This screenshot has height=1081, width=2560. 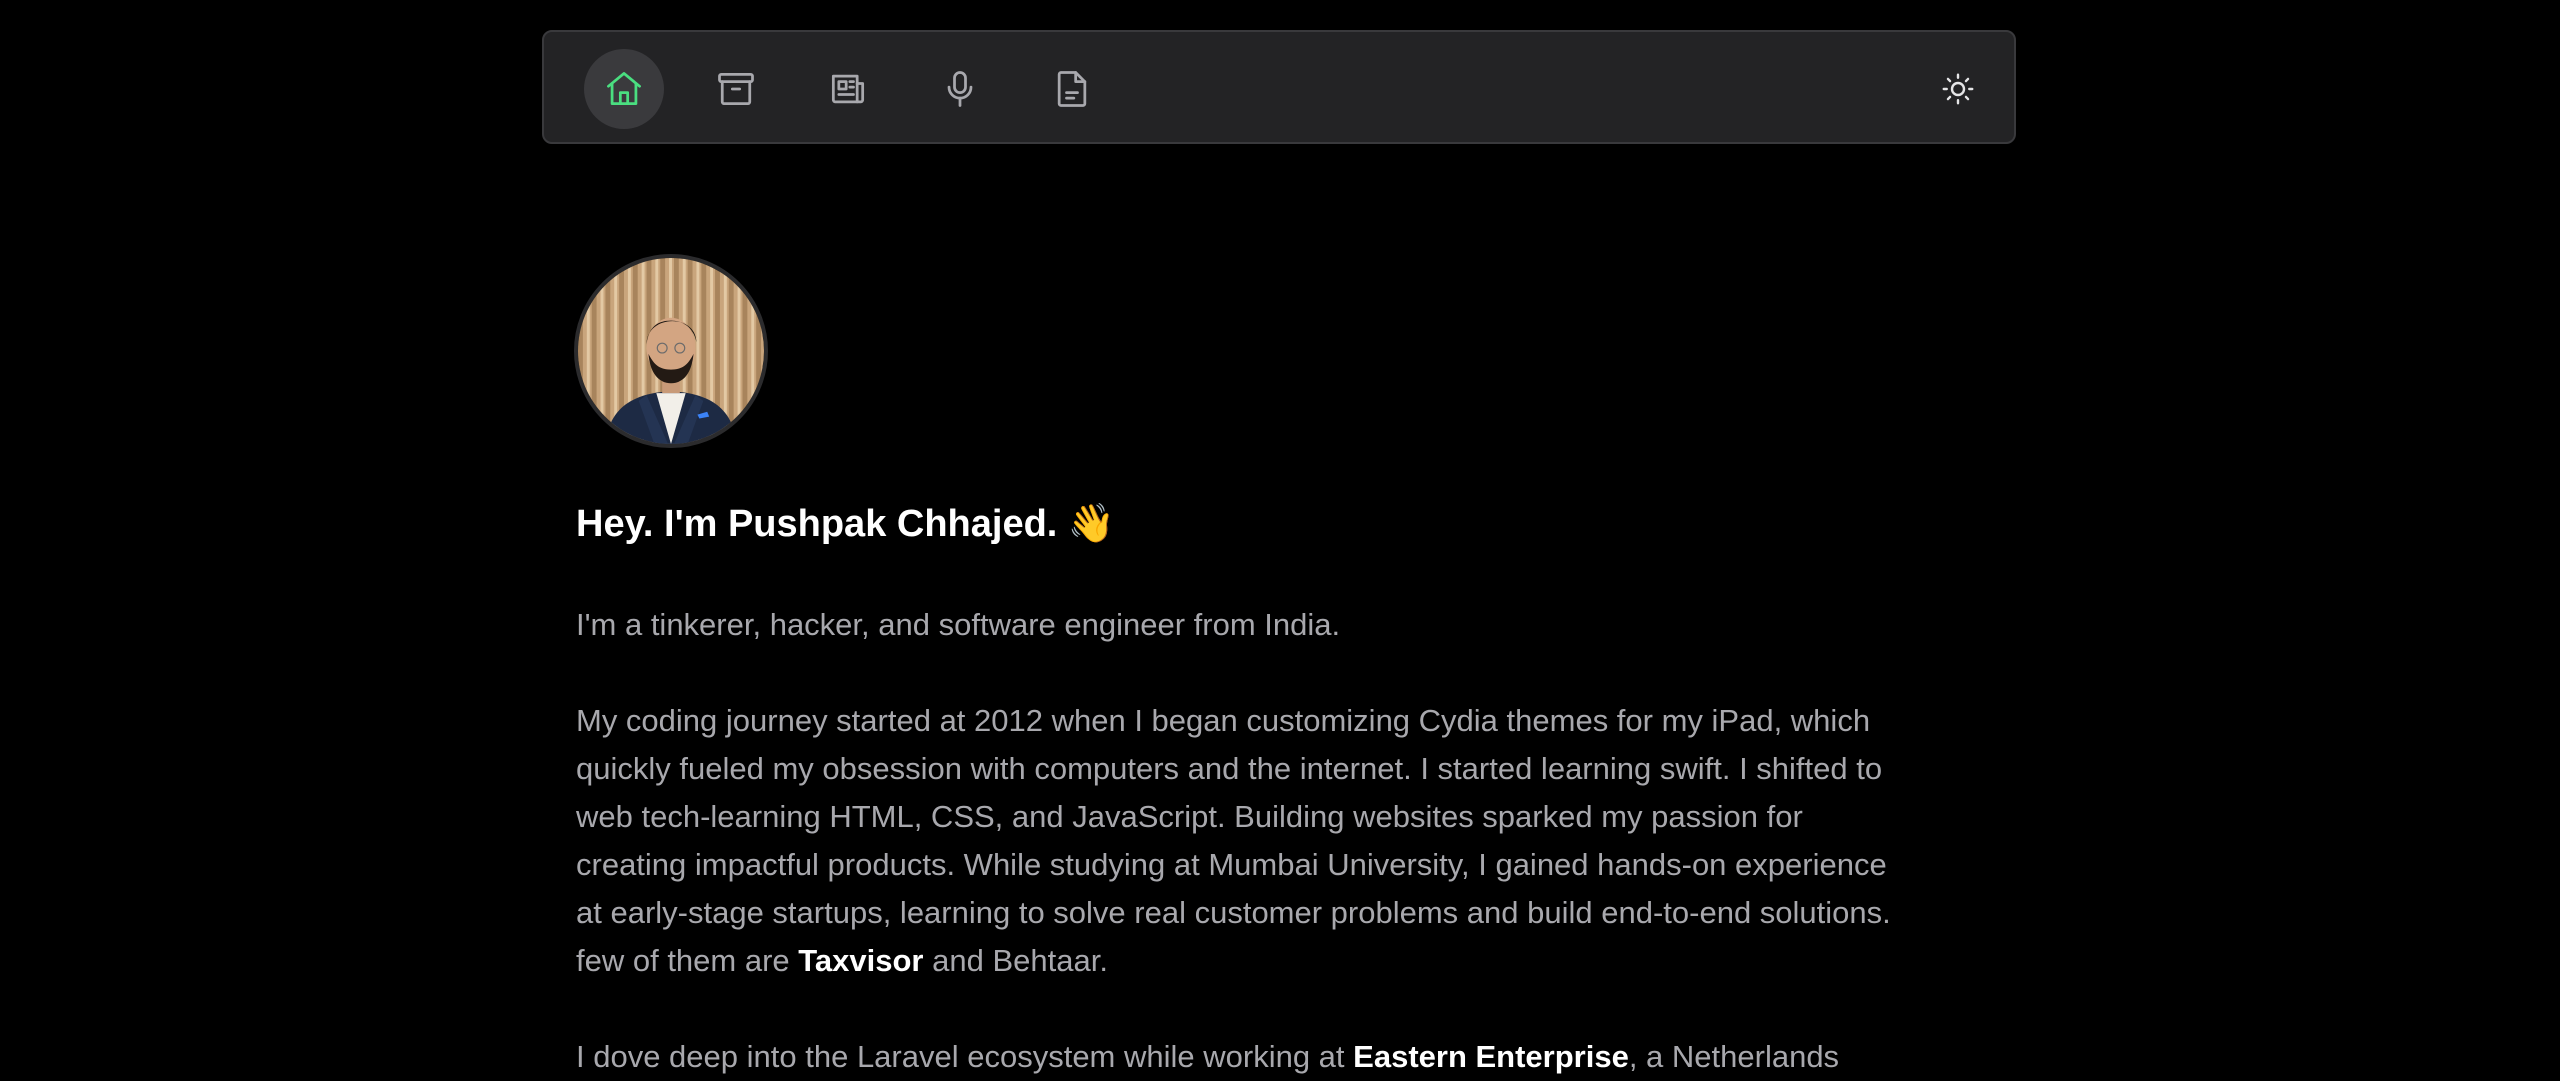 I want to click on microphone-icon, so click(x=960, y=89).